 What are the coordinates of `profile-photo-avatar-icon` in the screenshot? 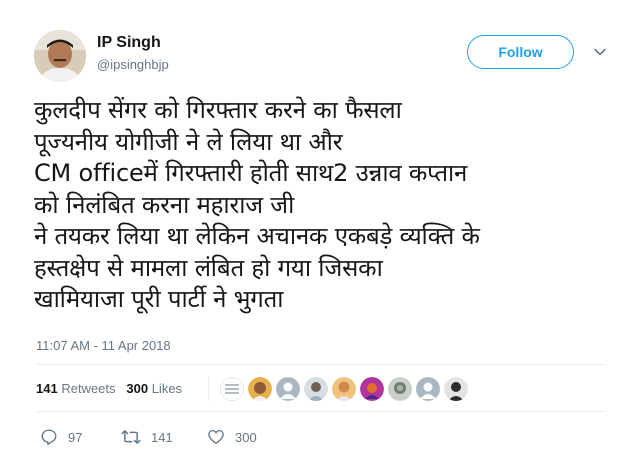 It's located at (60, 56).